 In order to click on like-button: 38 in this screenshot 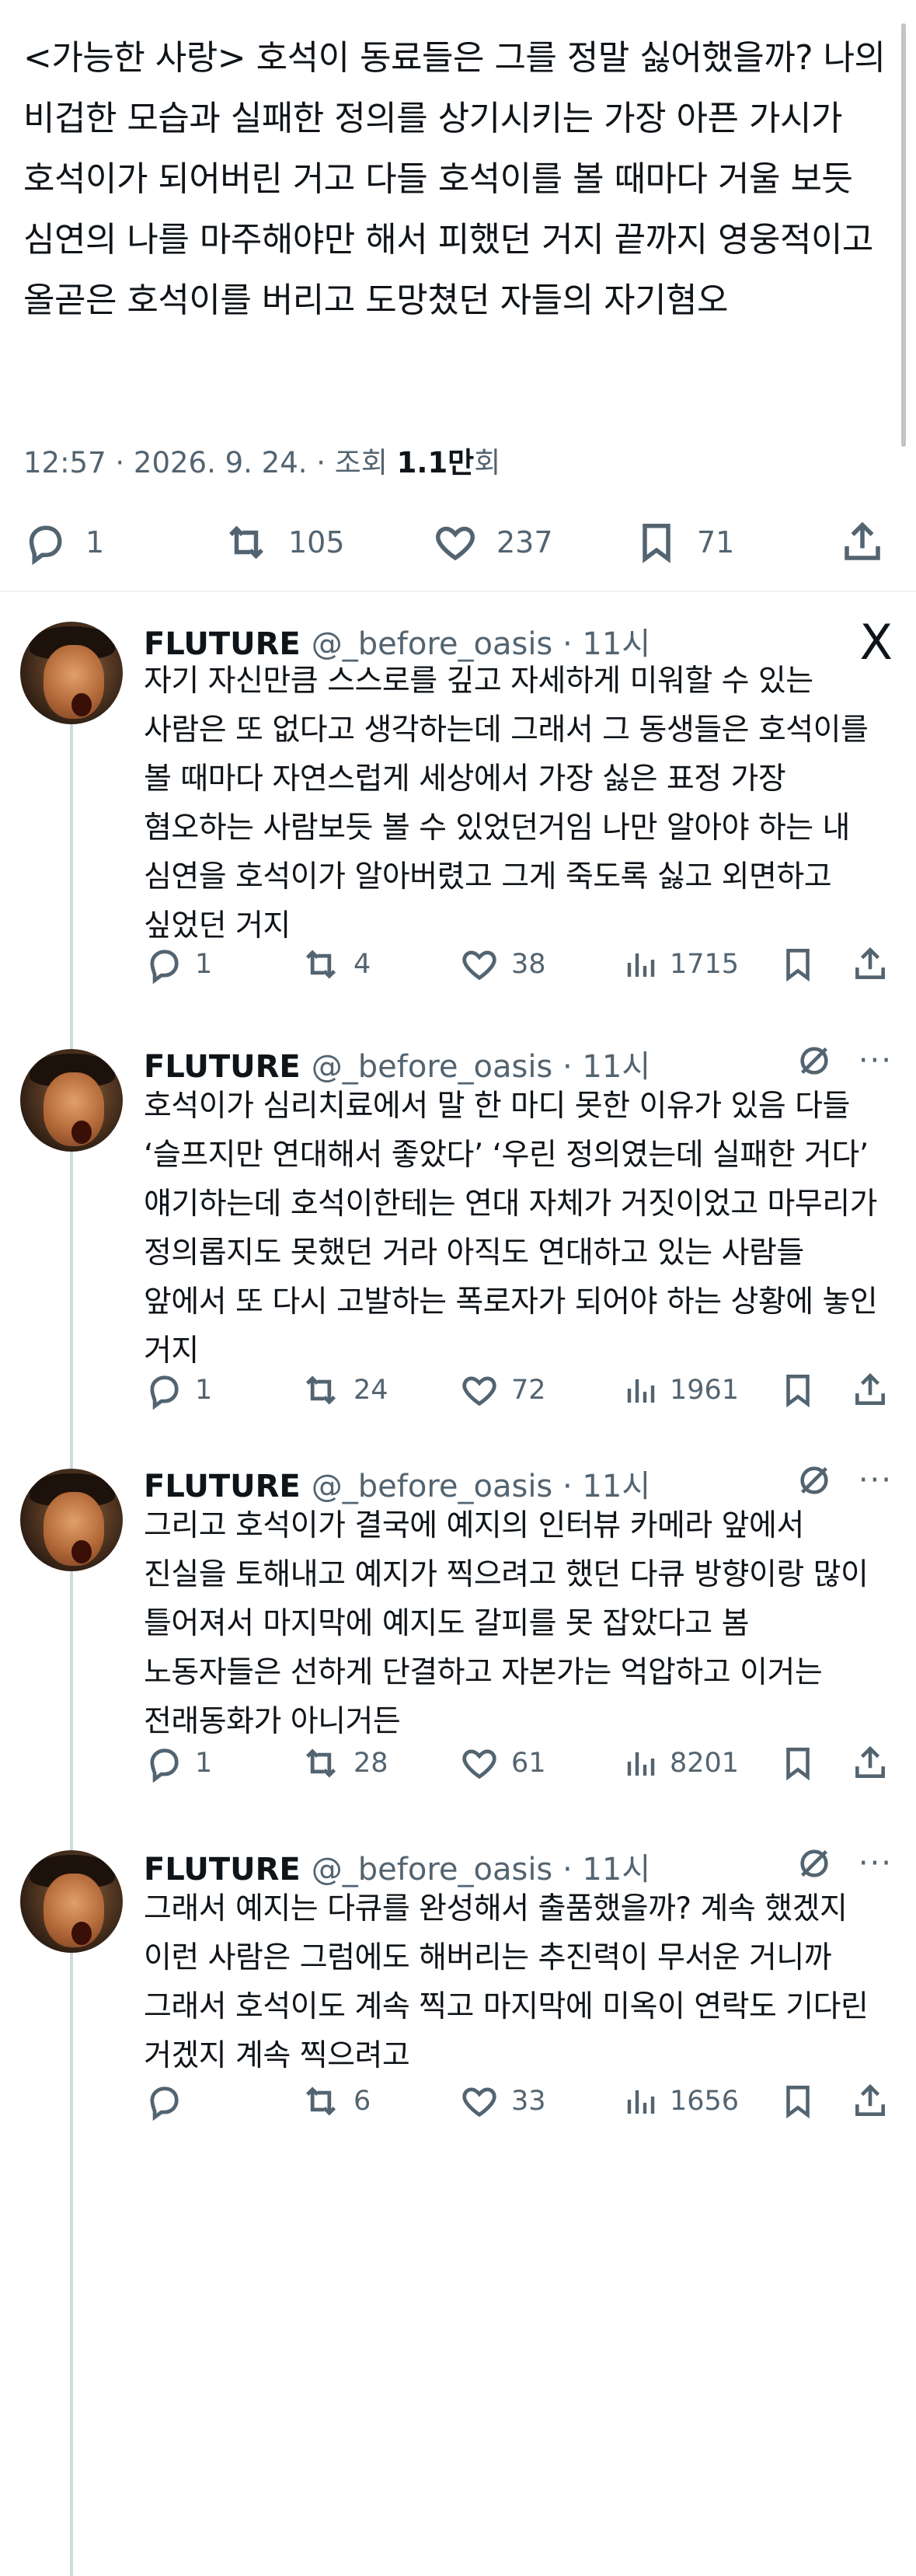, I will do `click(502, 965)`.